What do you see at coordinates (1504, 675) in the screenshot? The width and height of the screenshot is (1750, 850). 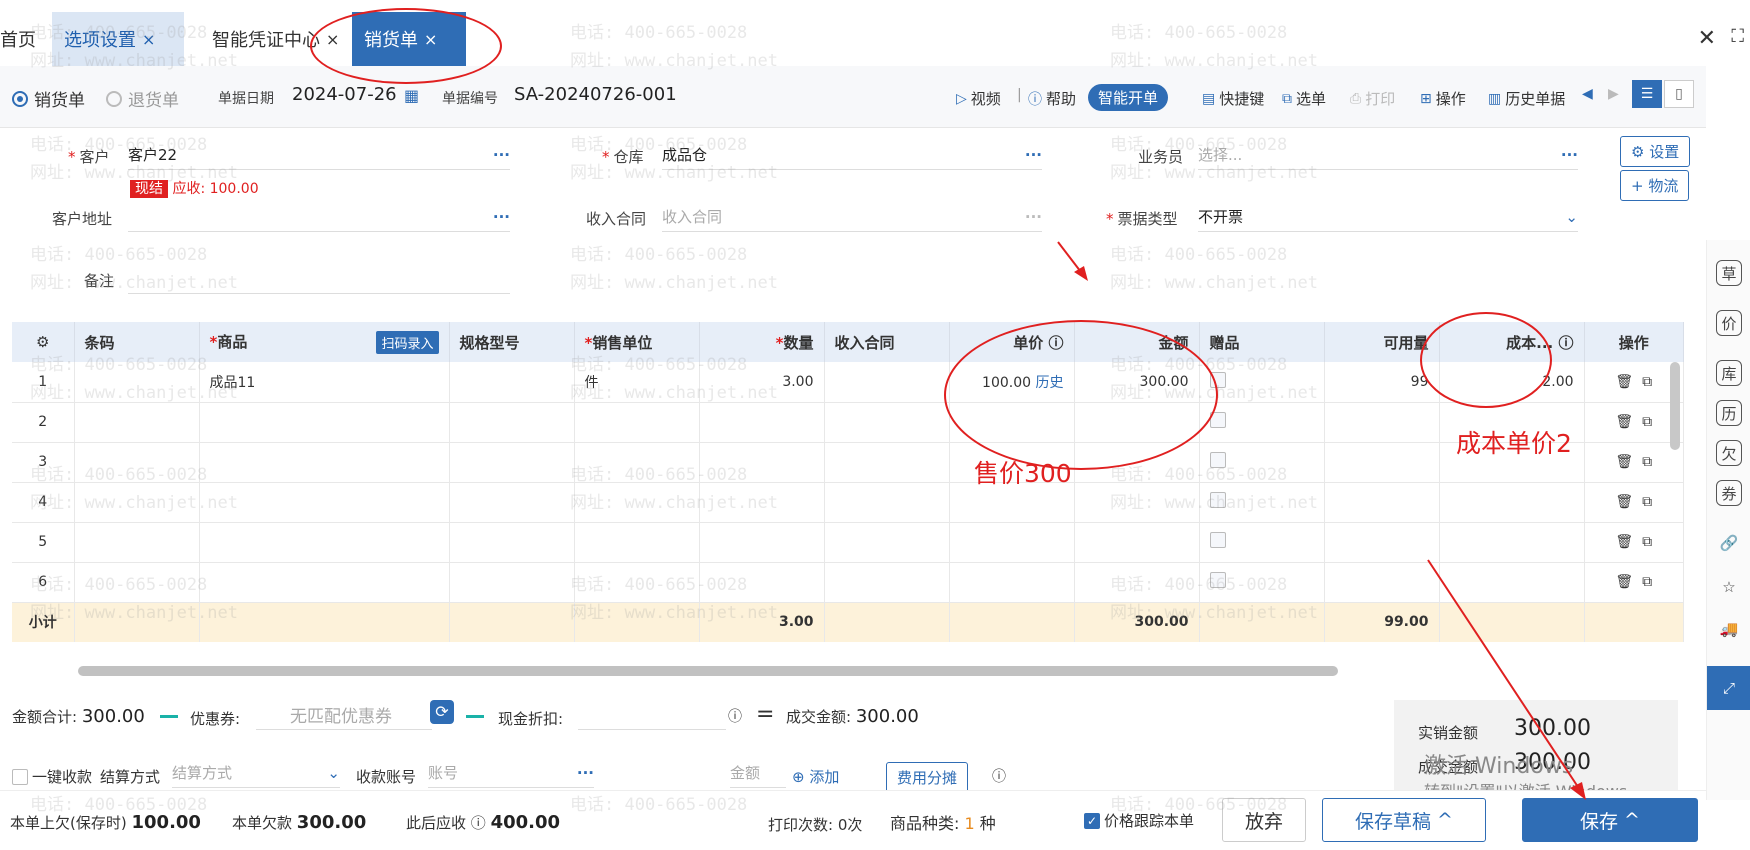 I see `annotation-arrow` at bounding box center [1504, 675].